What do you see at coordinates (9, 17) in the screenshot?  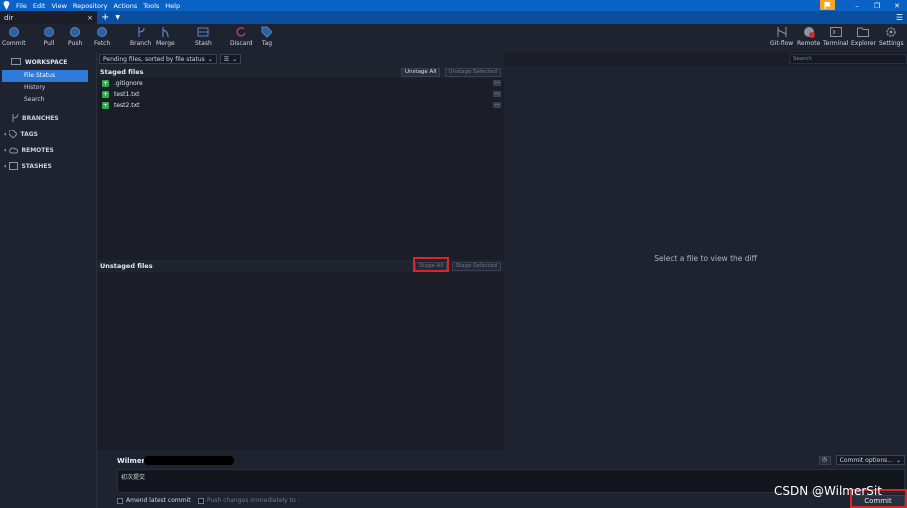 I see `tab-label: dir` at bounding box center [9, 17].